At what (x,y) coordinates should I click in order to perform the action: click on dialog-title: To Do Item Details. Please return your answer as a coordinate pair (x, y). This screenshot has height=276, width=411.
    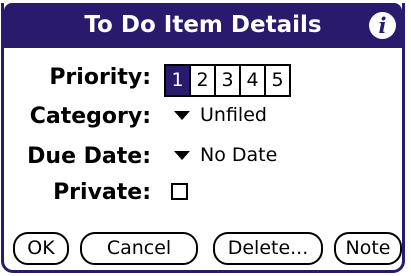
    Looking at the image, I should click on (203, 25).